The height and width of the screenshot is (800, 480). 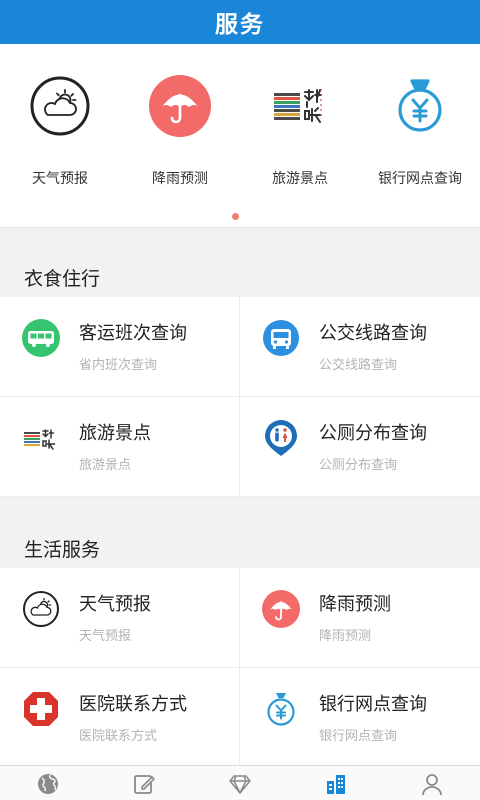 What do you see at coordinates (373, 704) in the screenshot?
I see `service-item-title: 银行网点查询` at bounding box center [373, 704].